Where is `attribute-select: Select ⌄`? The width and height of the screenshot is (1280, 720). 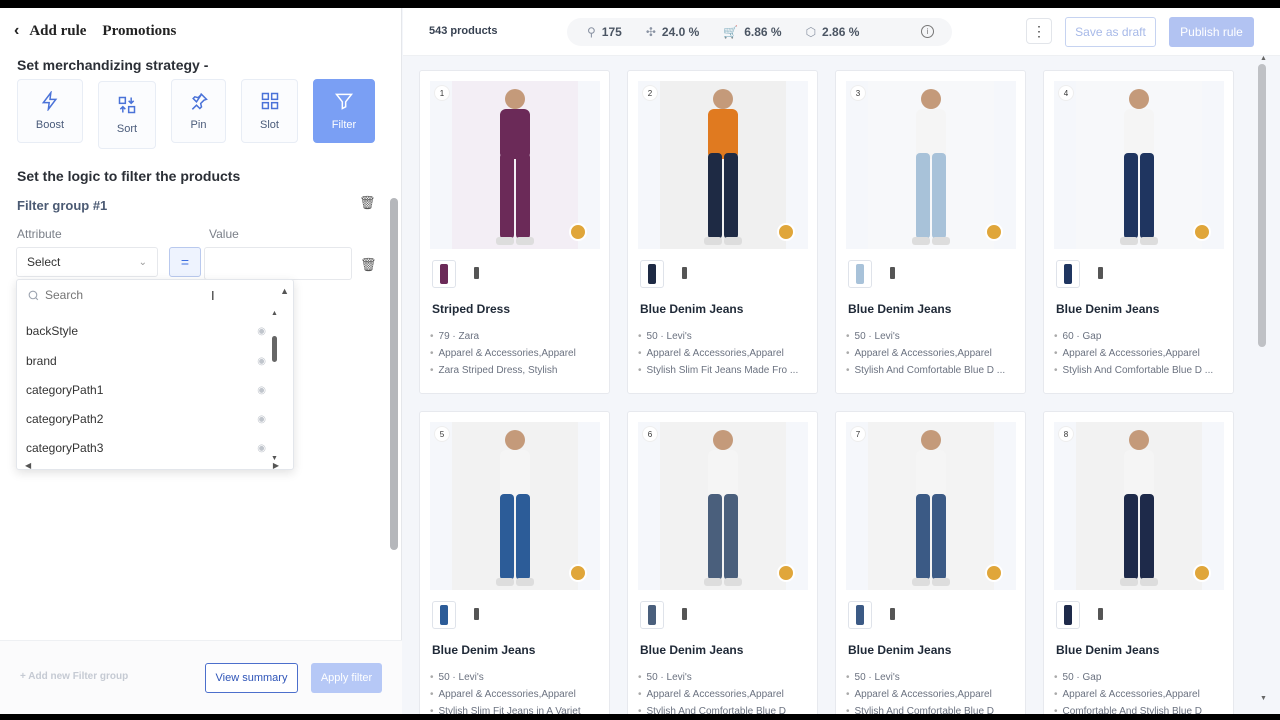 attribute-select: Select ⌄ is located at coordinates (87, 262).